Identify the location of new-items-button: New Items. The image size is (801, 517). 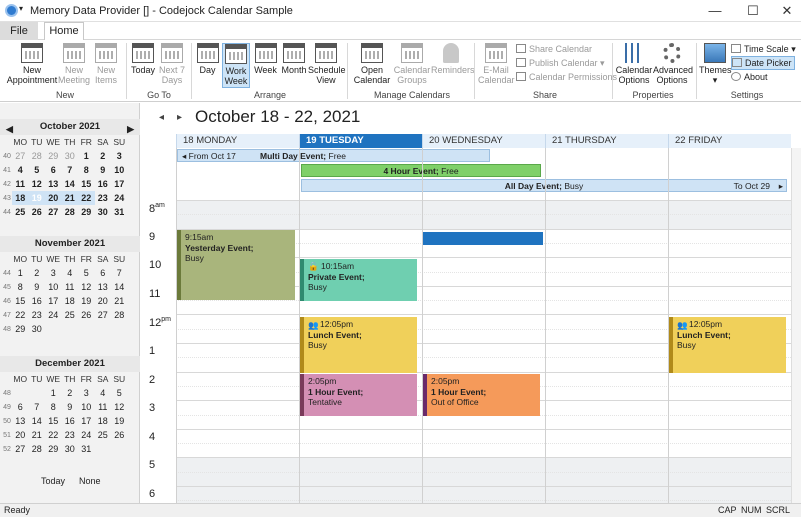
(106, 64).